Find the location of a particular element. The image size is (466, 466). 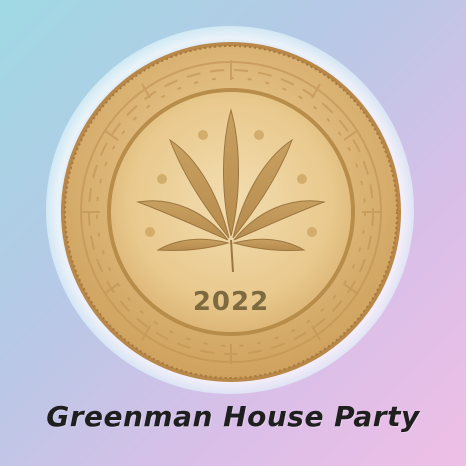

event-title: Greenman House Party is located at coordinates (233, 416).